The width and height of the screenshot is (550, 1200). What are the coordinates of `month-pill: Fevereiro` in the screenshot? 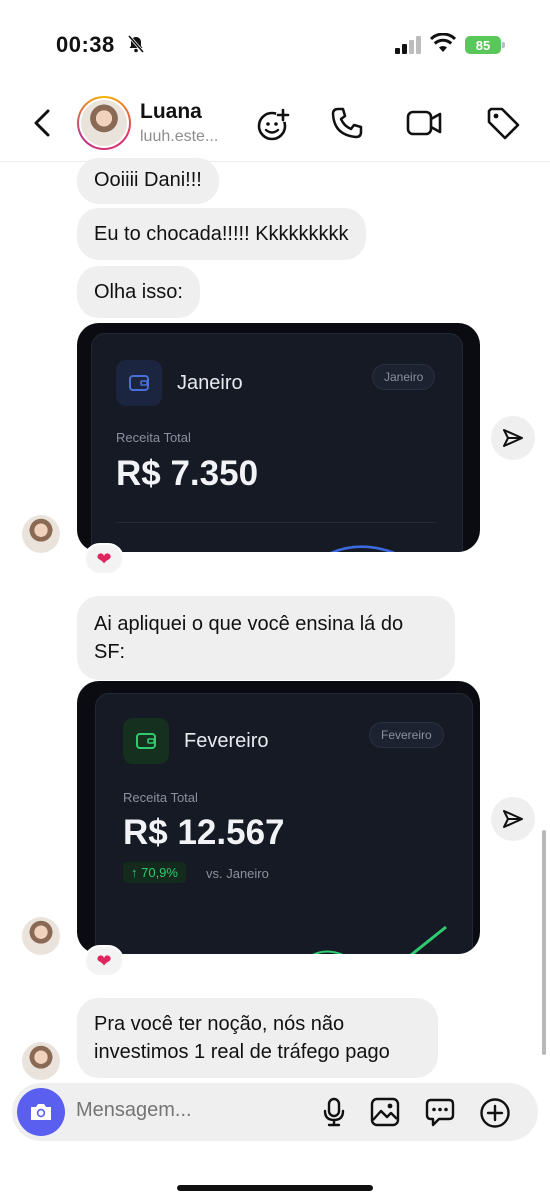 It's located at (406, 735).